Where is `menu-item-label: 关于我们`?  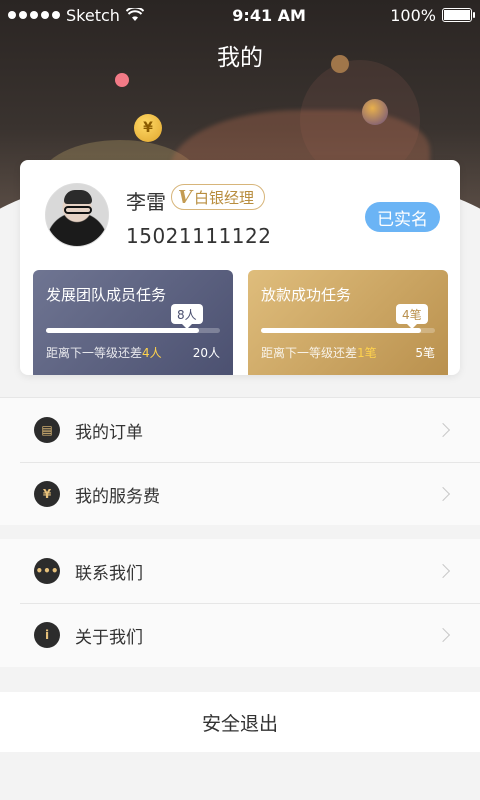
menu-item-label: 关于我们 is located at coordinates (109, 637).